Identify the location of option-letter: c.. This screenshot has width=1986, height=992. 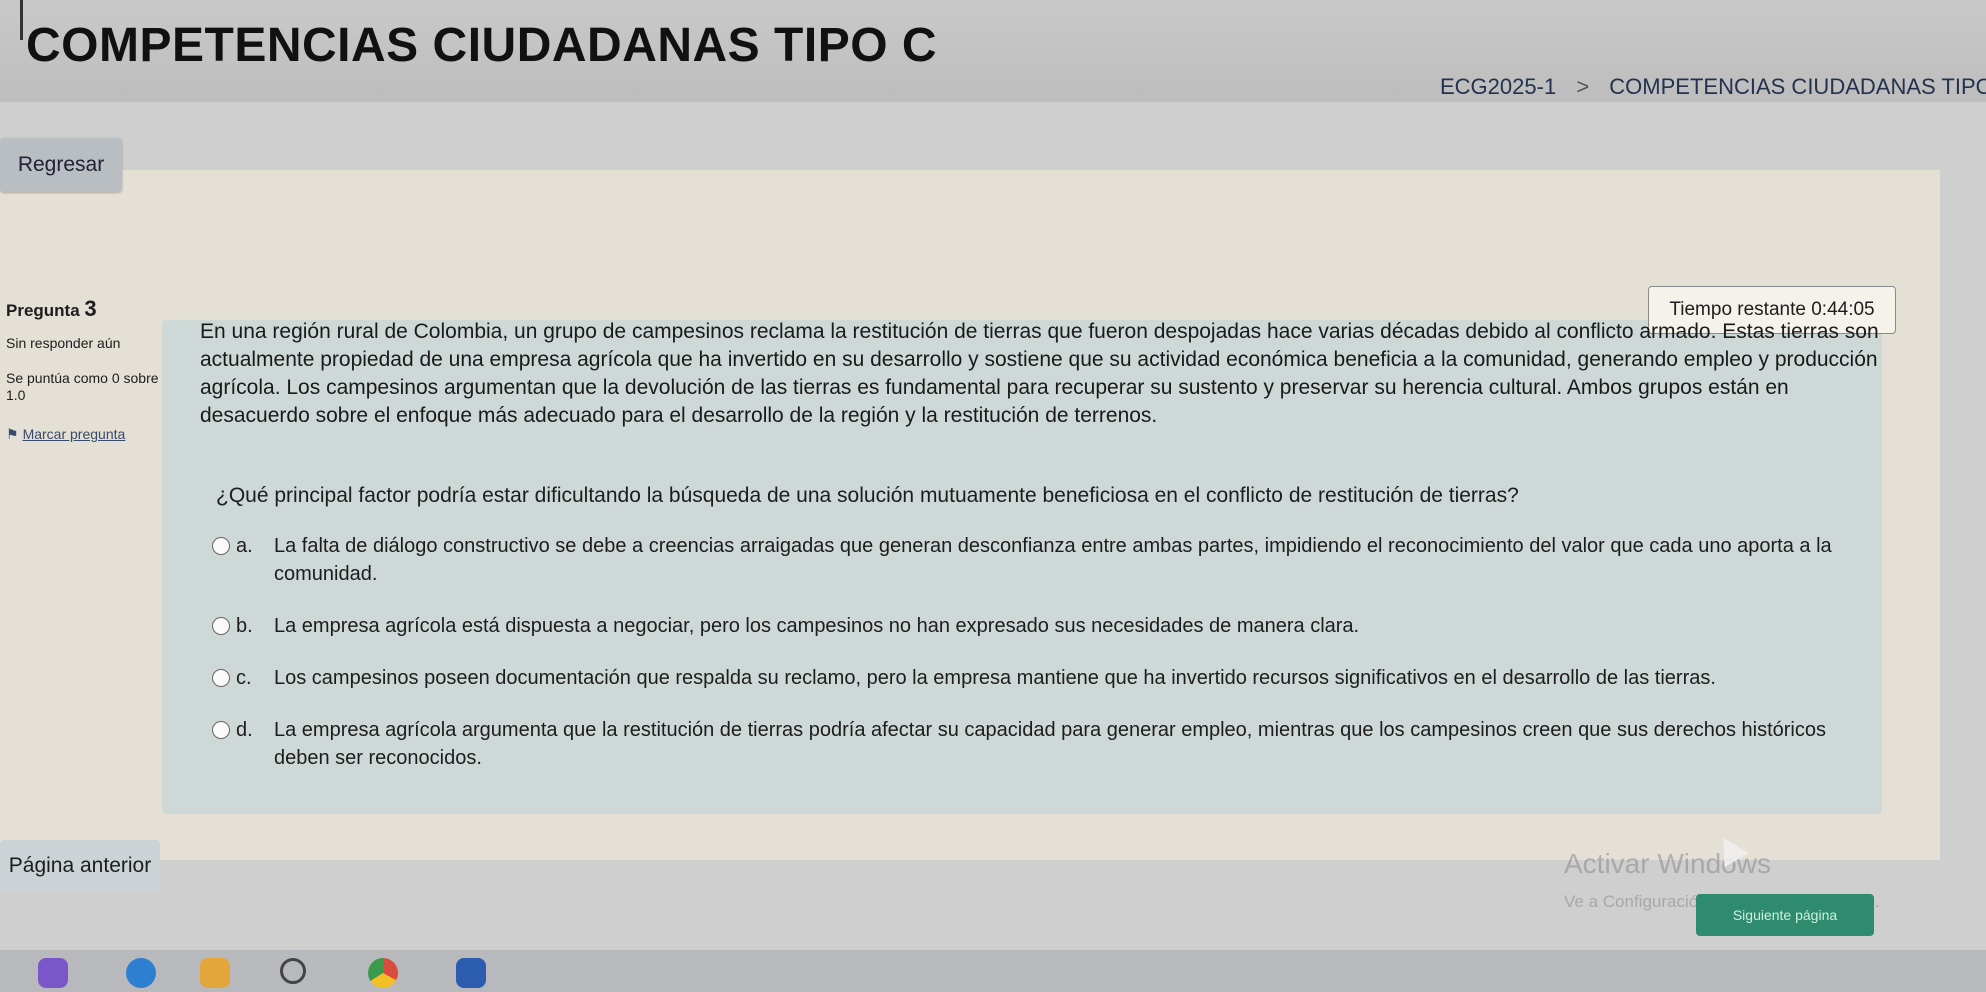
(244, 678).